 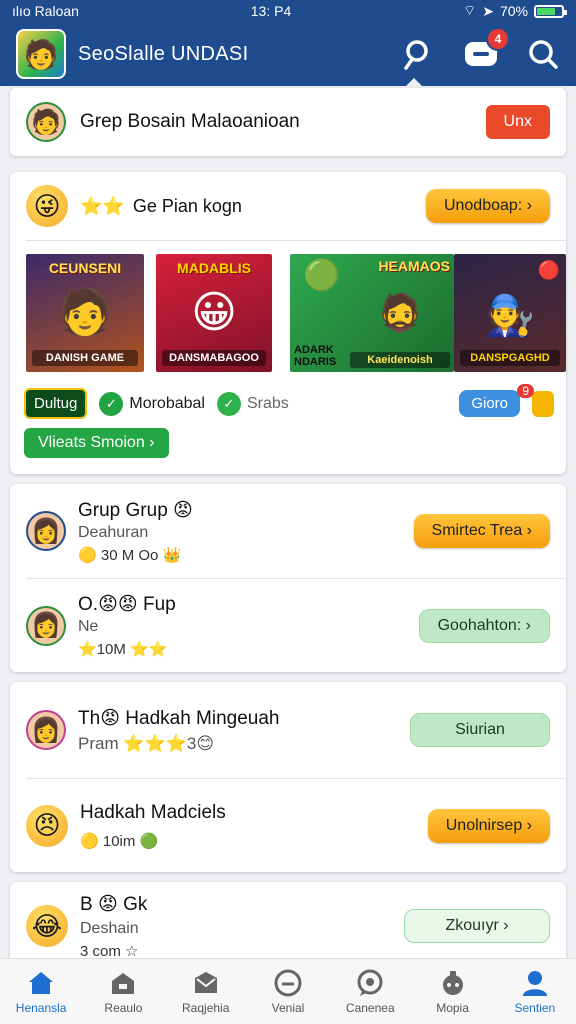 What do you see at coordinates (517, 122) in the screenshot?
I see `action-button: Unx` at bounding box center [517, 122].